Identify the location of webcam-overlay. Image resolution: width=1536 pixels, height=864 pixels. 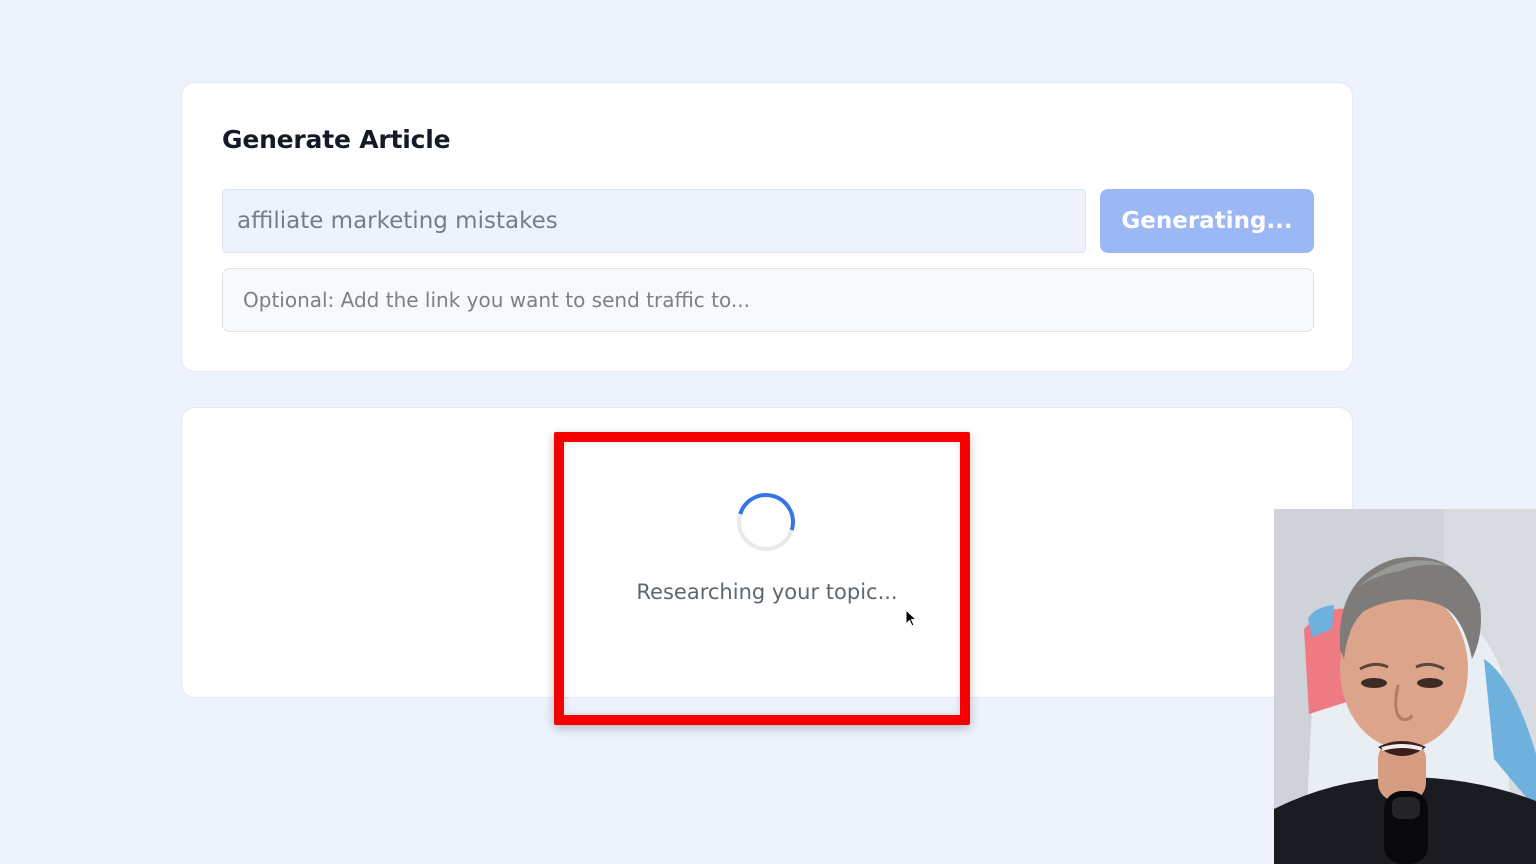
(1405, 686).